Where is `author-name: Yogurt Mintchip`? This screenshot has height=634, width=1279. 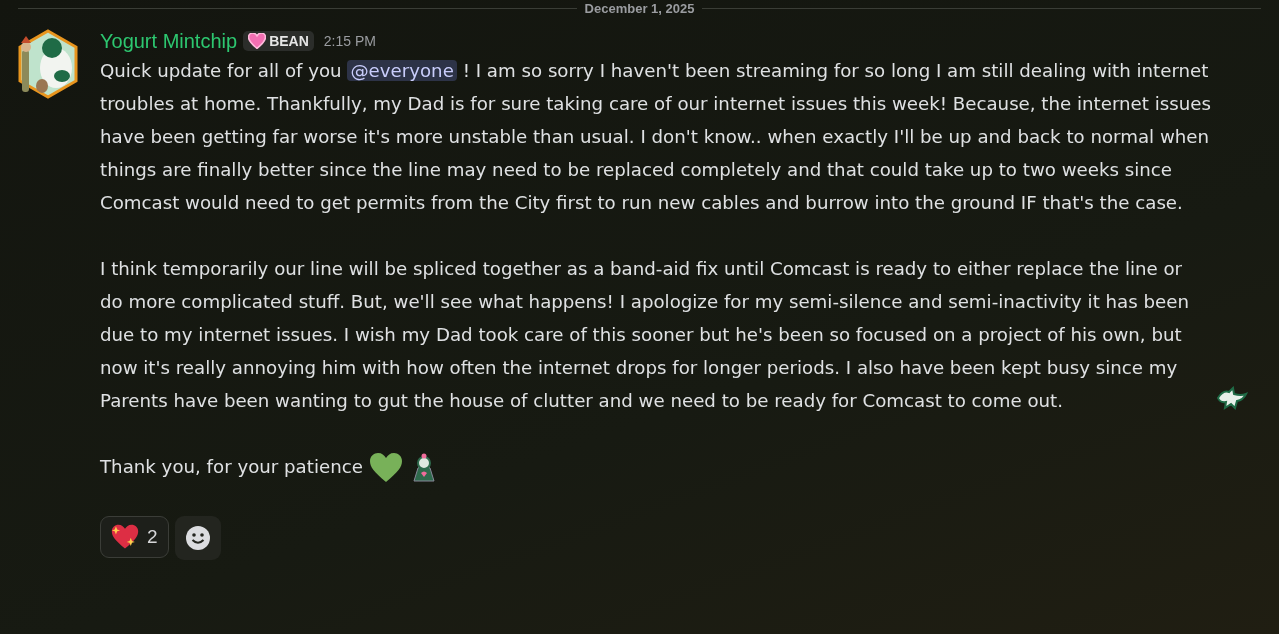 author-name: Yogurt Mintchip is located at coordinates (169, 41).